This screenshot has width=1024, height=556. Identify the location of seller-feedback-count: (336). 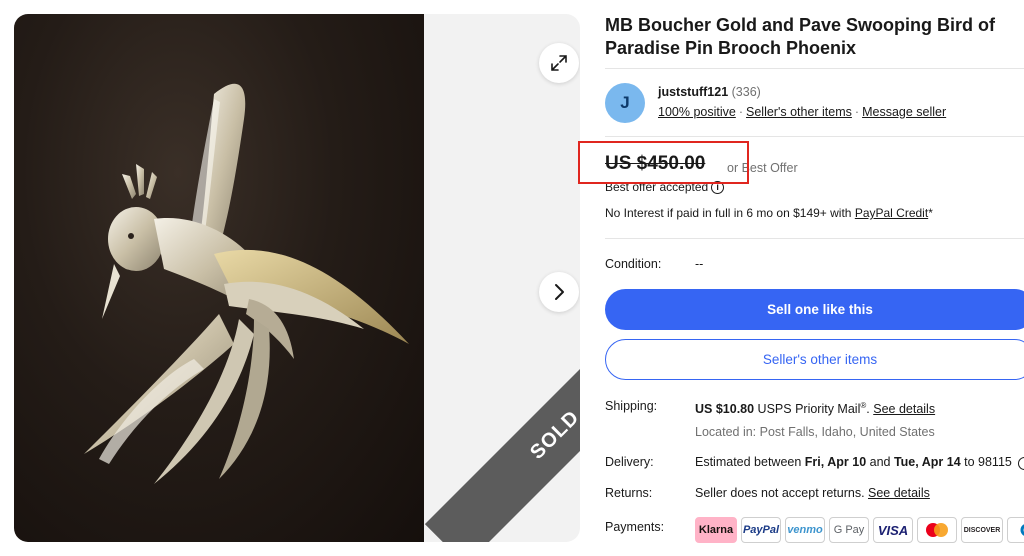
(746, 92).